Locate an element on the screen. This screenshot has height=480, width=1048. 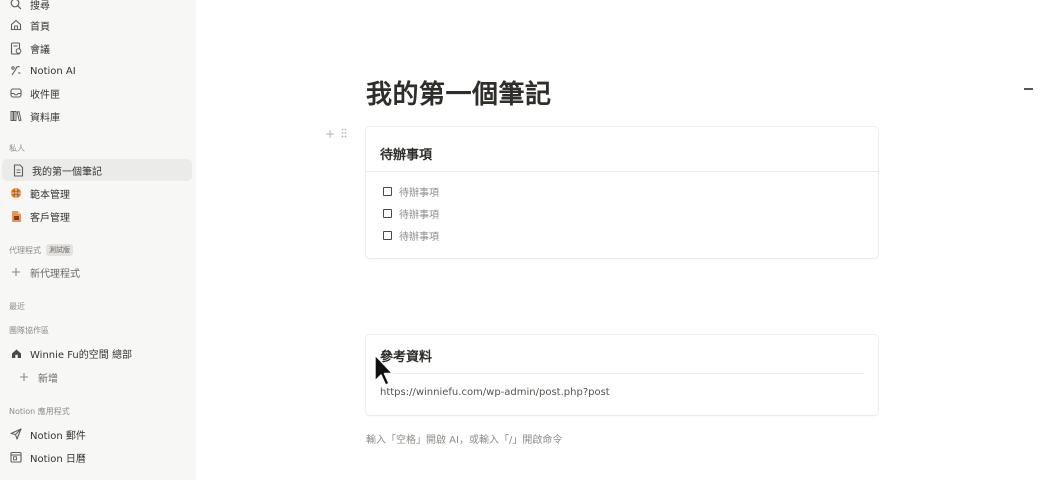
inbox-icon is located at coordinates (16, 93).